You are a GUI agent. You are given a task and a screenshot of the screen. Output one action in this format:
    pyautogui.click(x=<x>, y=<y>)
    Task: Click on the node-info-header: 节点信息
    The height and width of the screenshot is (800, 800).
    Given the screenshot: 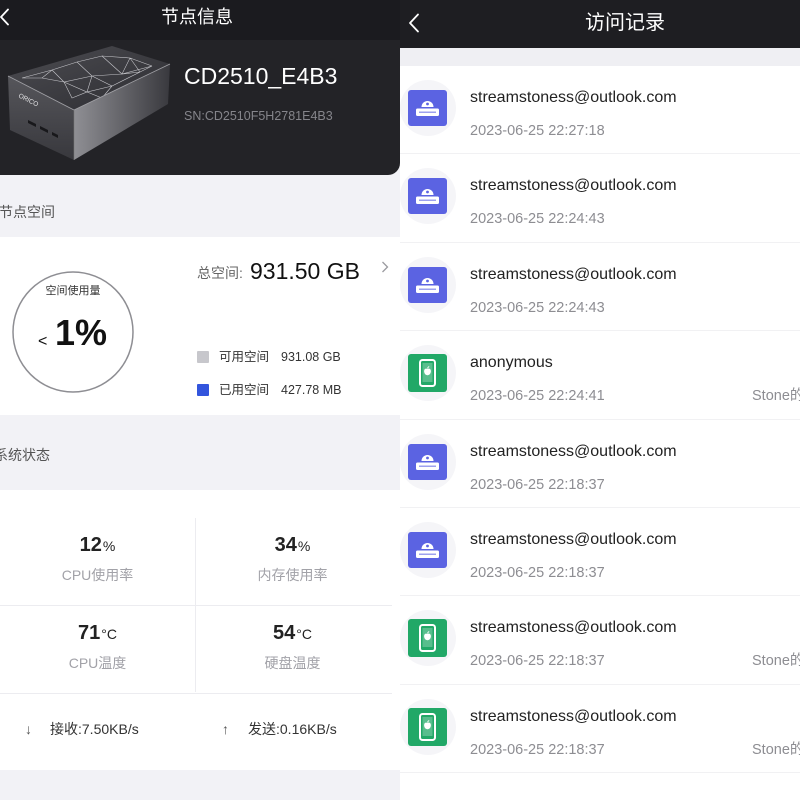 What is the action you would take?
    pyautogui.click(x=200, y=20)
    